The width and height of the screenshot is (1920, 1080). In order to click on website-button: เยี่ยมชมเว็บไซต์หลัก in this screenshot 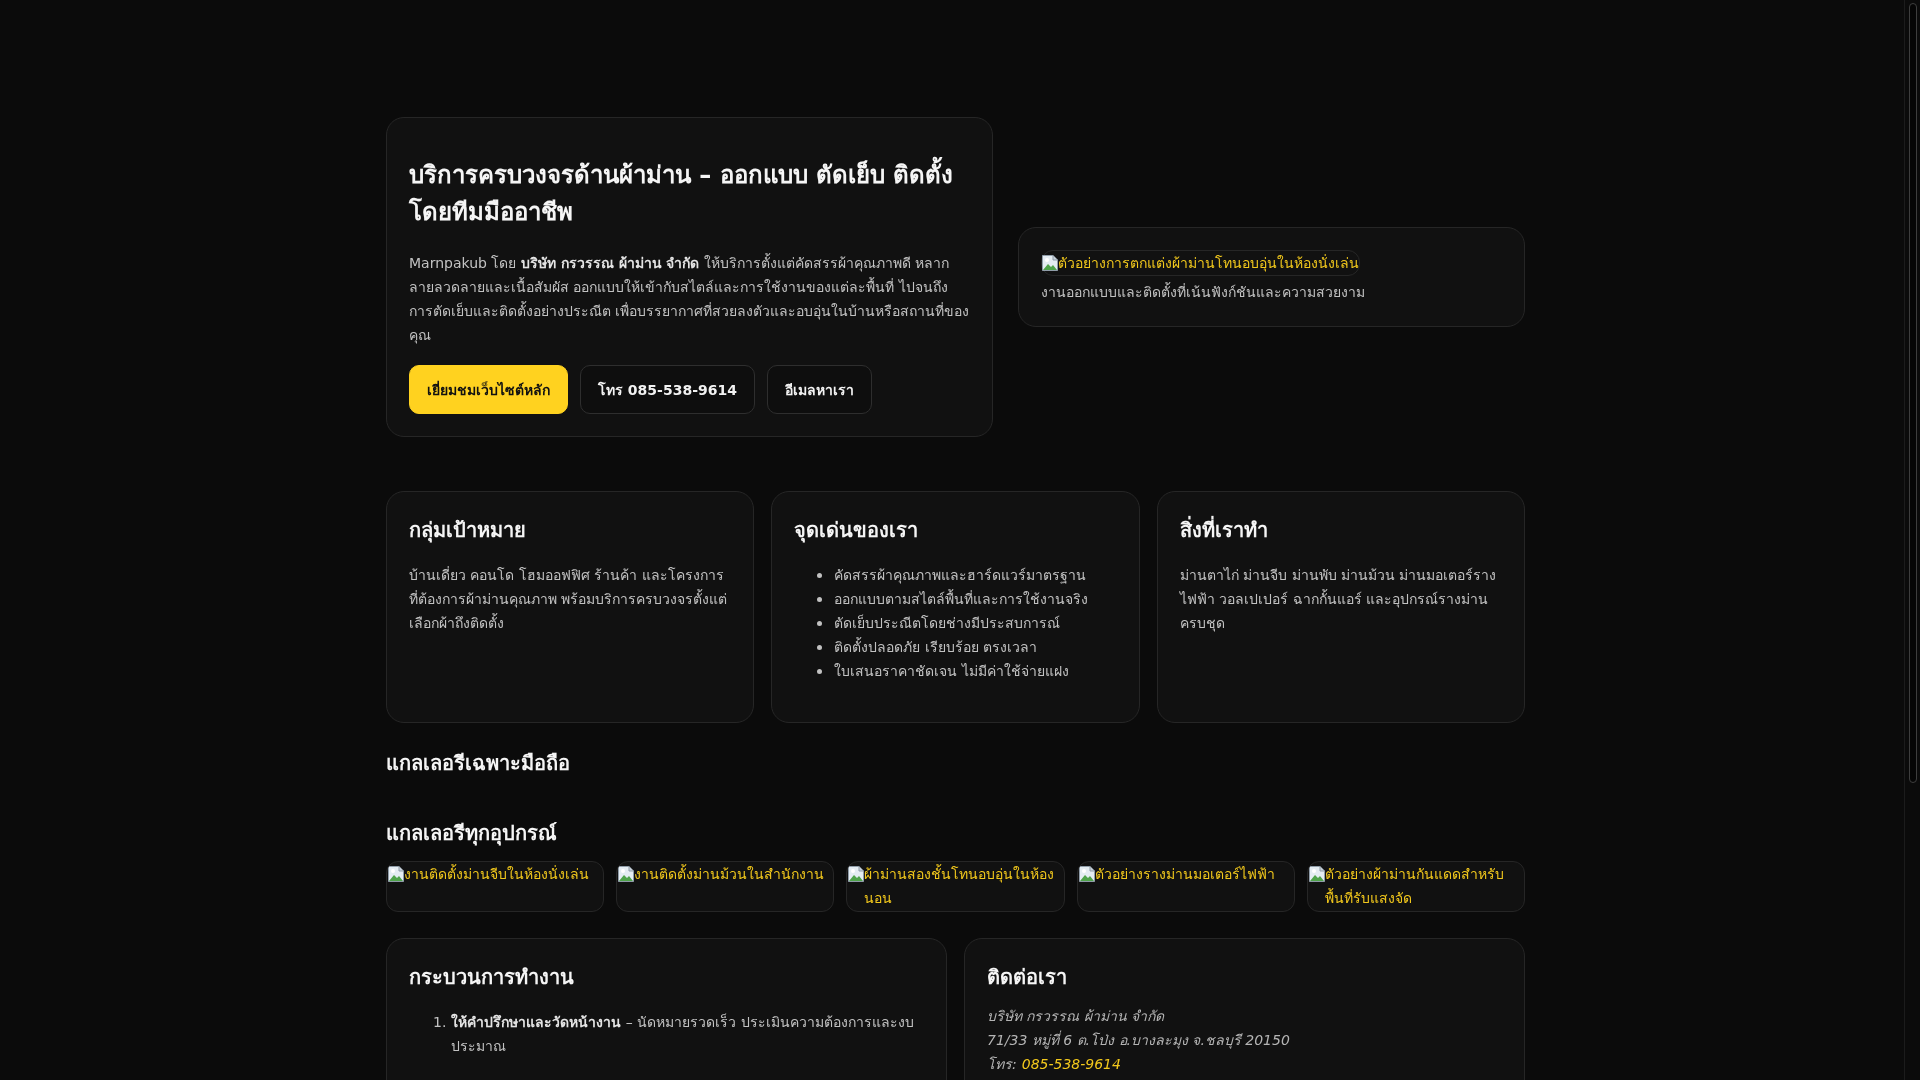, I will do `click(488, 389)`.